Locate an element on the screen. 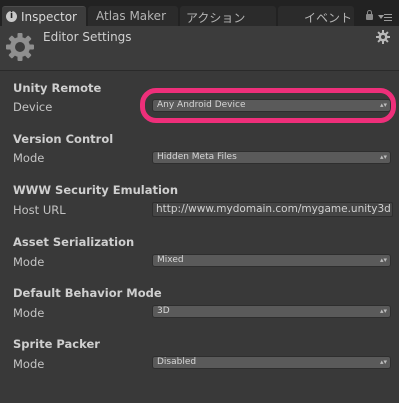 This screenshot has height=403, width=399. section-title-default-behavior: Default Behavior Mode is located at coordinates (87, 293).